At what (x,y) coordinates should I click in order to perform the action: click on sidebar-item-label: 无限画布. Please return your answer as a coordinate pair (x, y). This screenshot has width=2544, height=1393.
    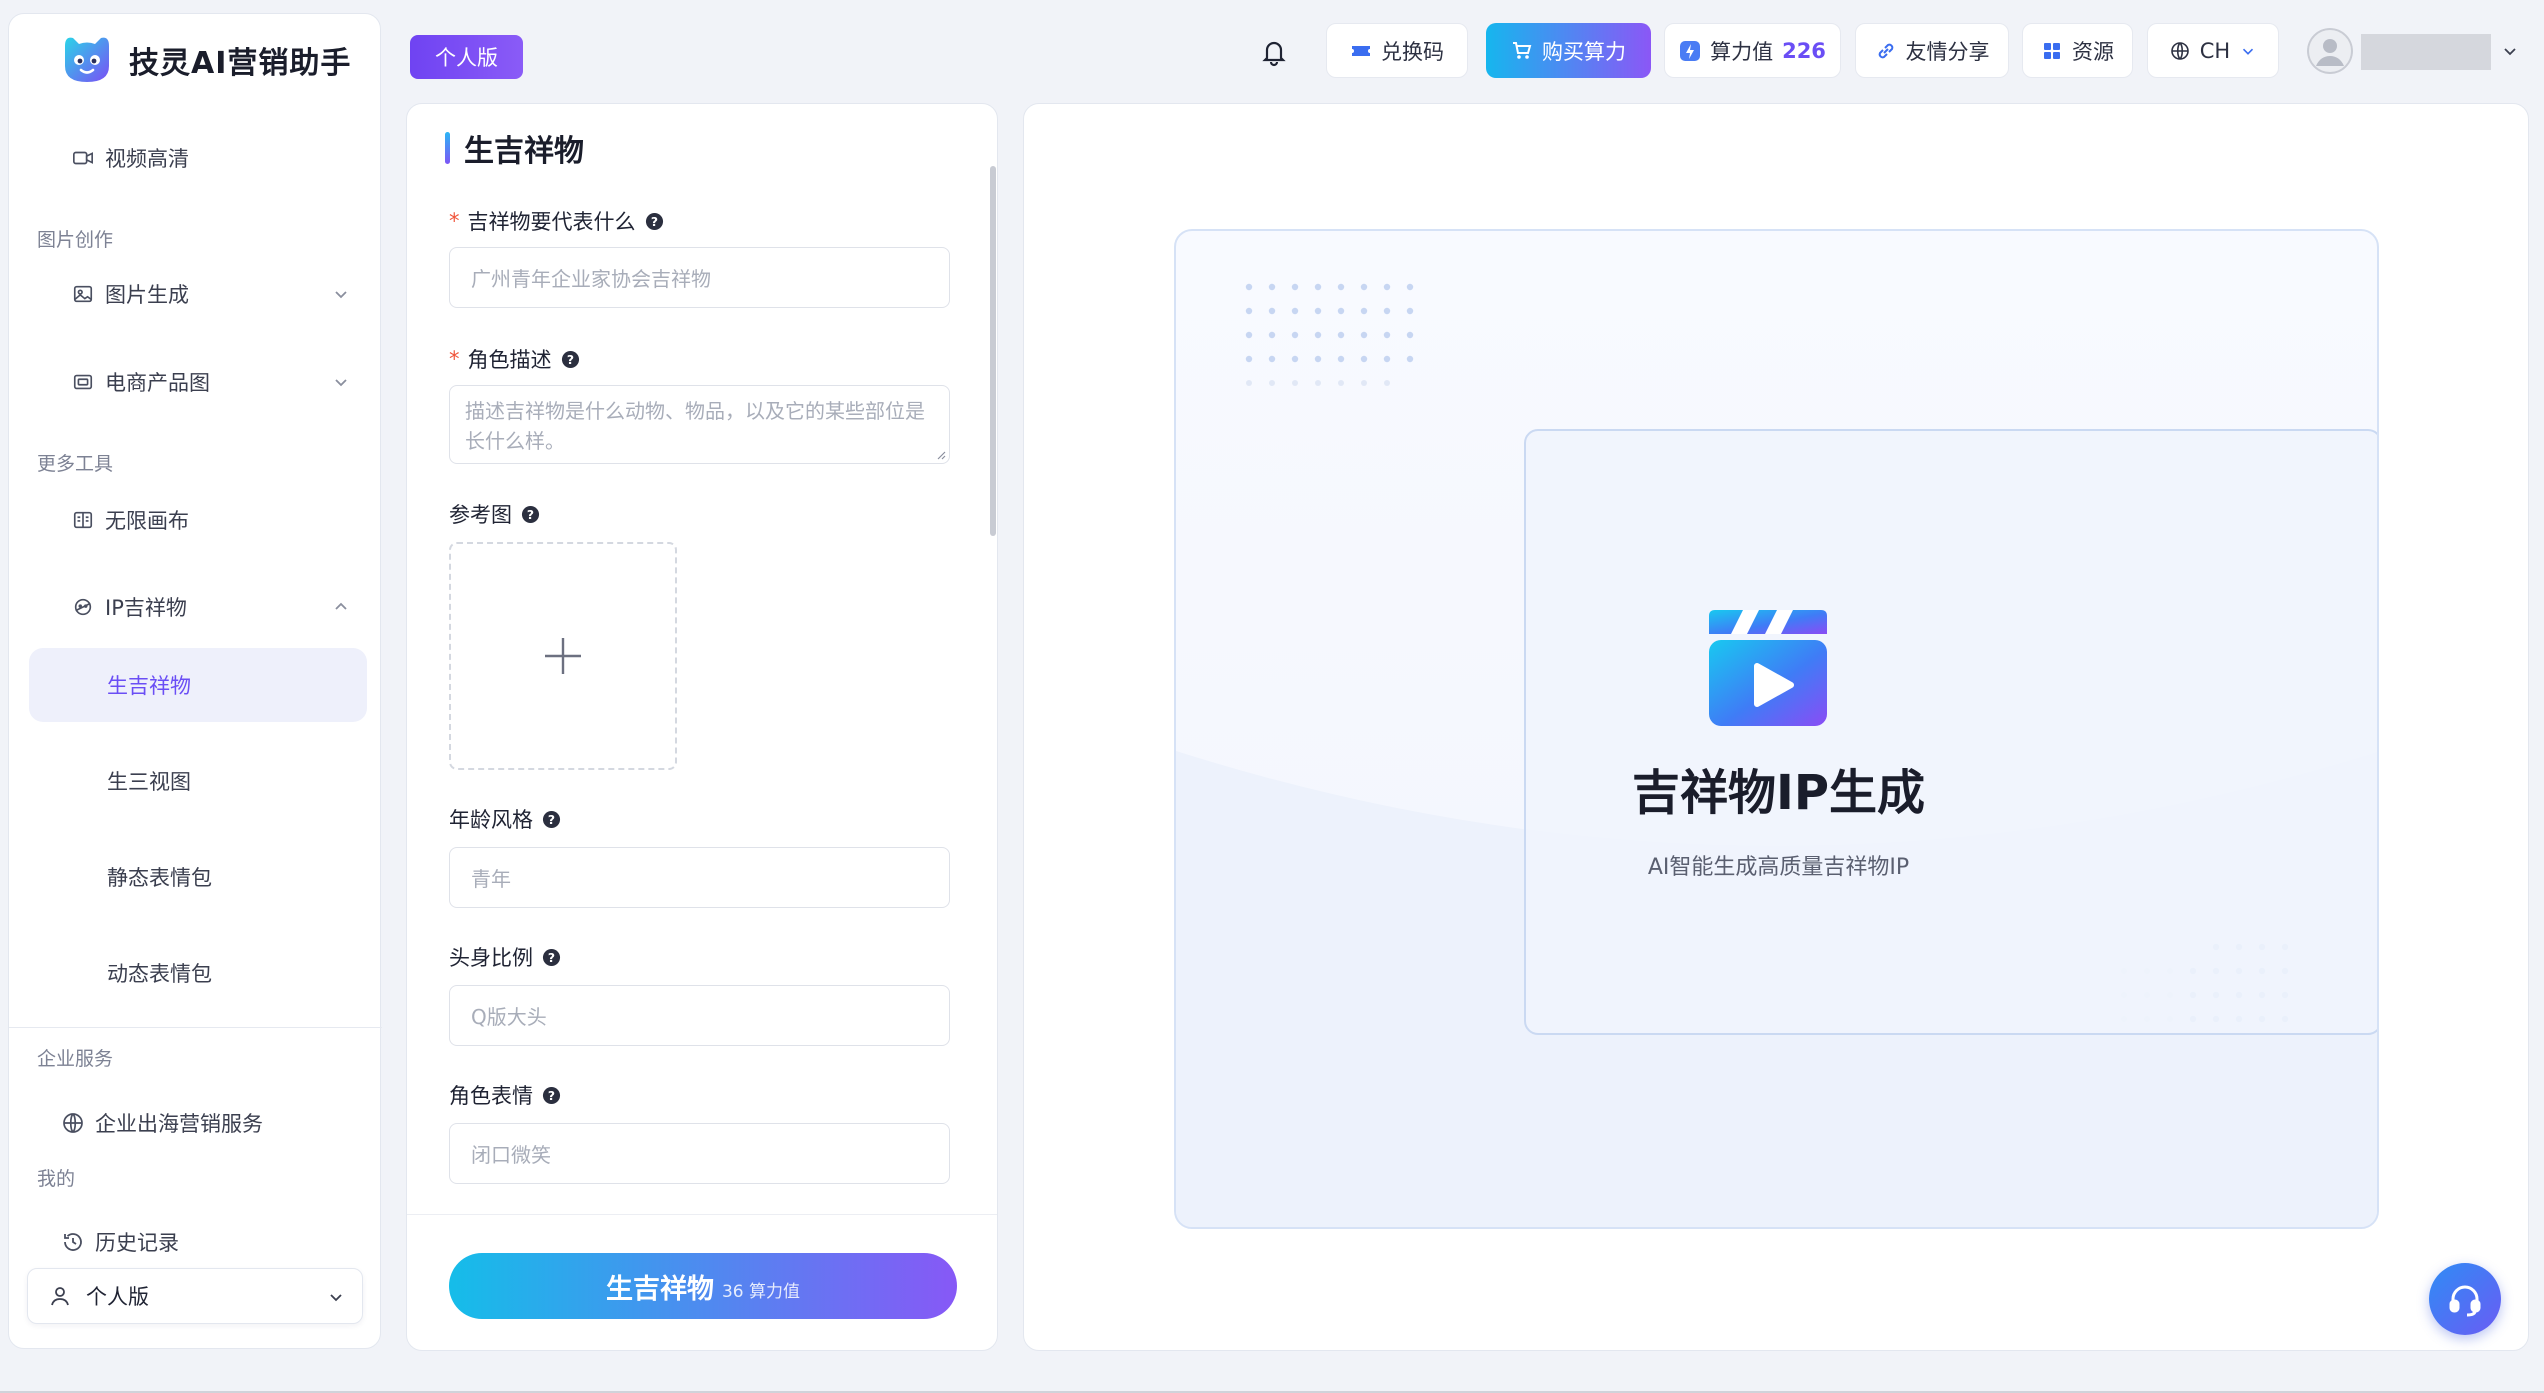
    Looking at the image, I should click on (147, 521).